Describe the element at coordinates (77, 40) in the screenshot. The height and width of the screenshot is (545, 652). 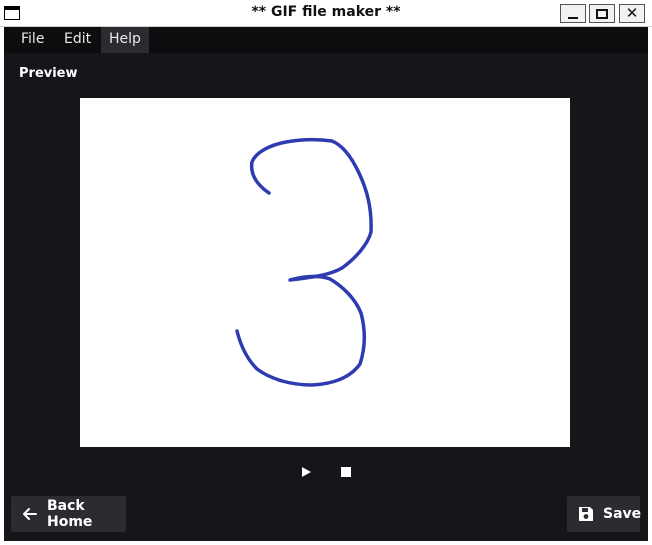
I see `menu-edit: Edit` at that location.